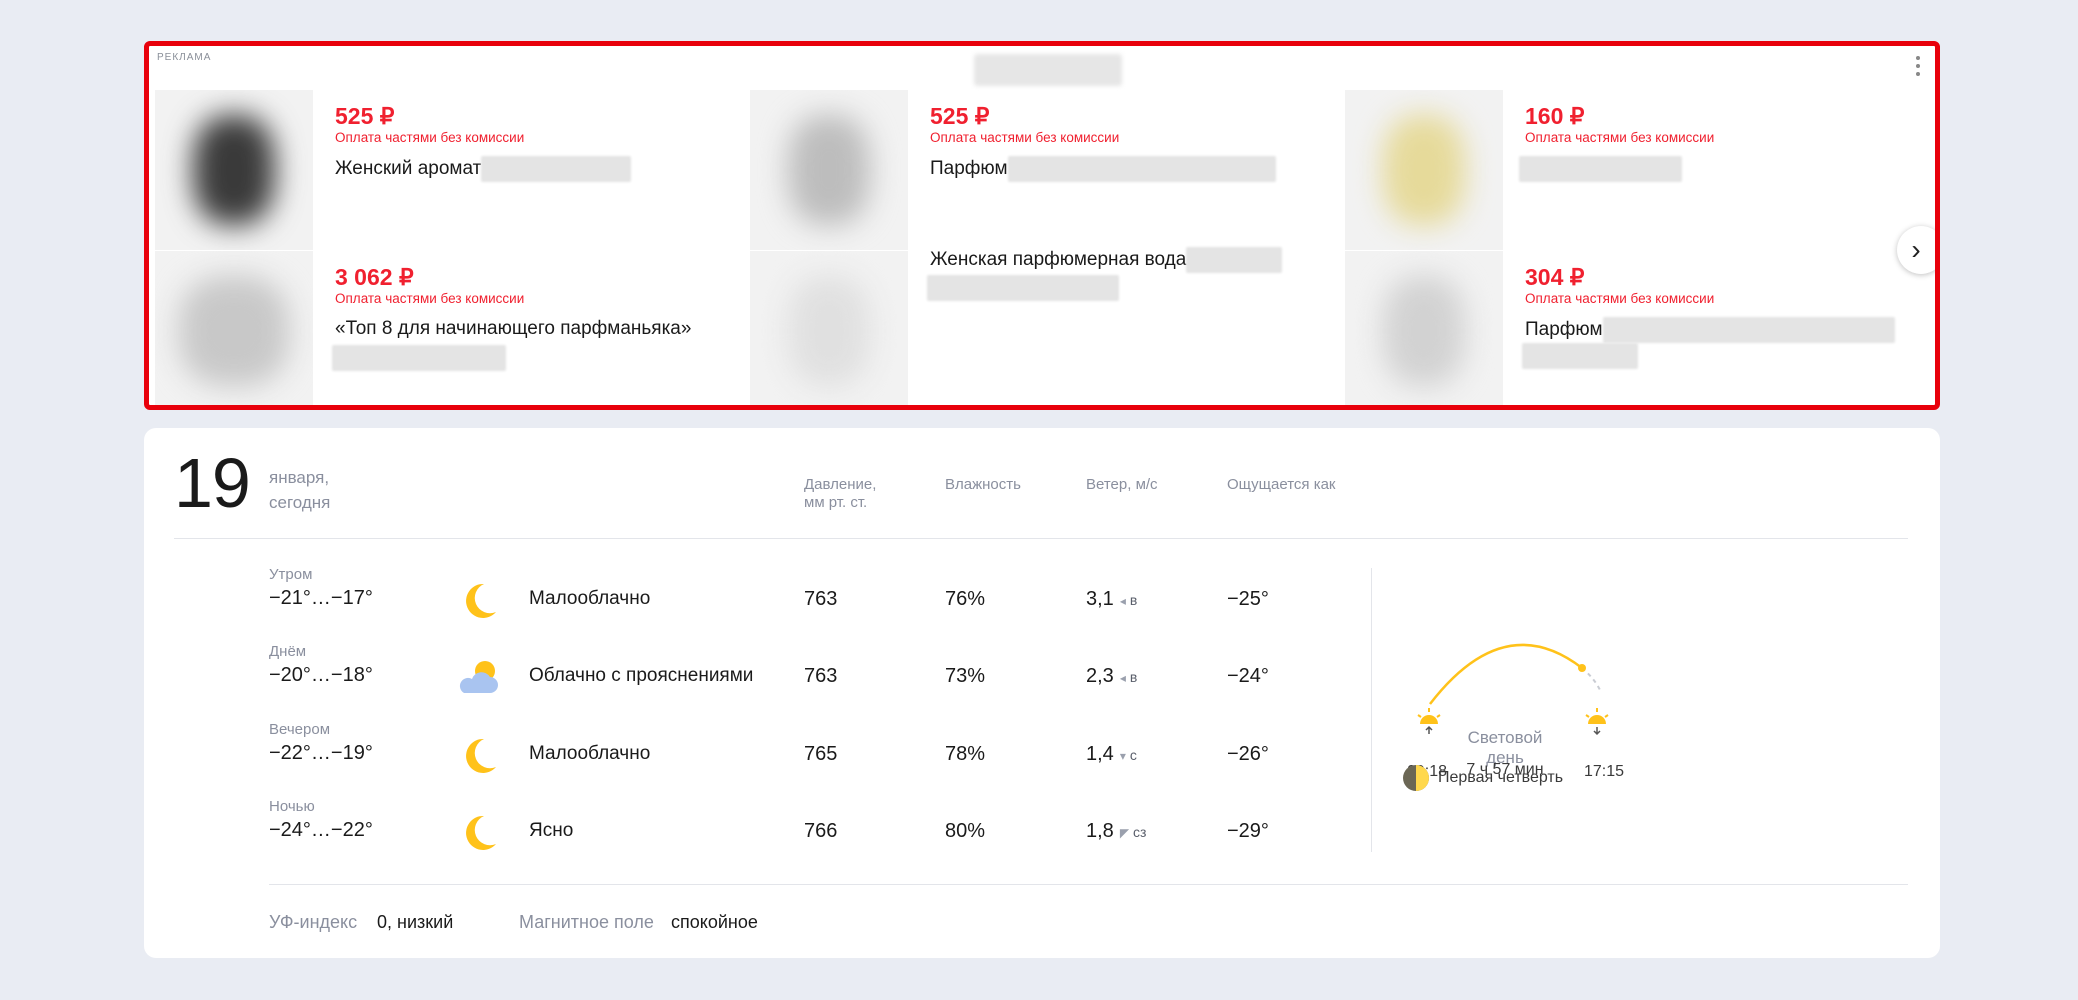 The width and height of the screenshot is (2078, 1000). I want to click on feels-like-value: −29°, so click(1248, 831).